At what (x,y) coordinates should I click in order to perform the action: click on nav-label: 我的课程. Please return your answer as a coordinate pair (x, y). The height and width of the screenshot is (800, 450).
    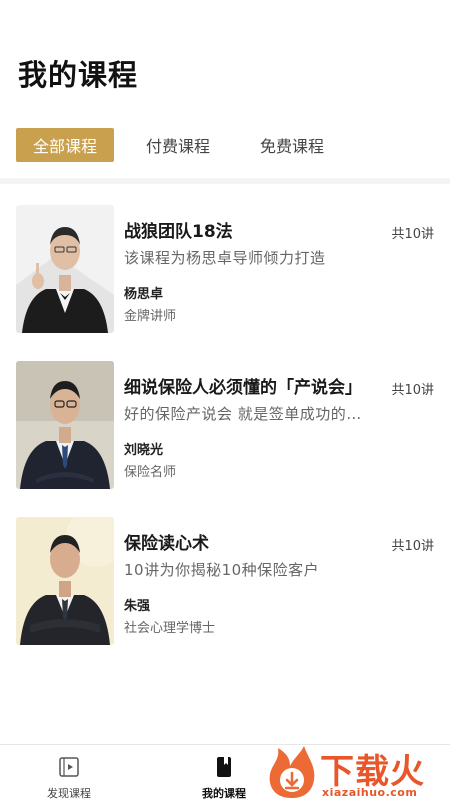
    Looking at the image, I should click on (224, 793).